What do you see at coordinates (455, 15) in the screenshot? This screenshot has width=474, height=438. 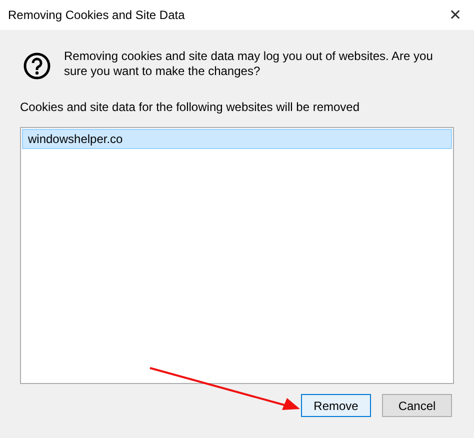 I see `close-button: ✕` at bounding box center [455, 15].